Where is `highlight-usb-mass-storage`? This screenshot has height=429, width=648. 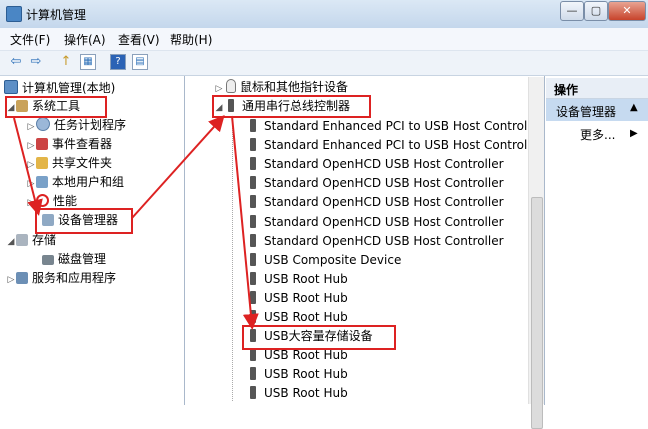
highlight-usb-mass-storage is located at coordinates (319, 337).